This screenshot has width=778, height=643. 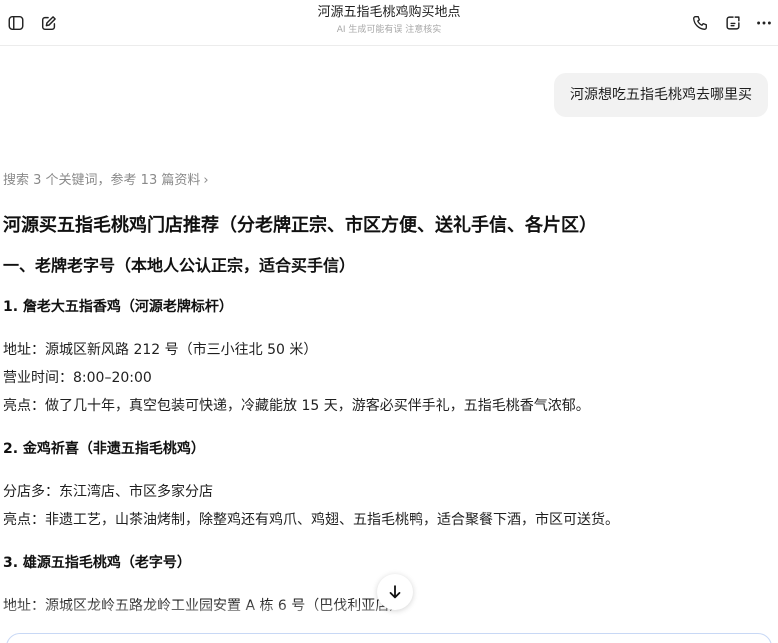 I want to click on store-hours: 营业时间：8:00–20:00, so click(x=77, y=378).